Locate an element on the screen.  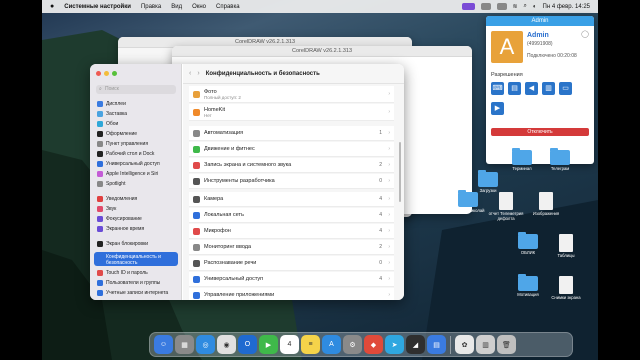
menubar-clock: Пн 4 февр. 14:25 is located at coordinates (566, 7).